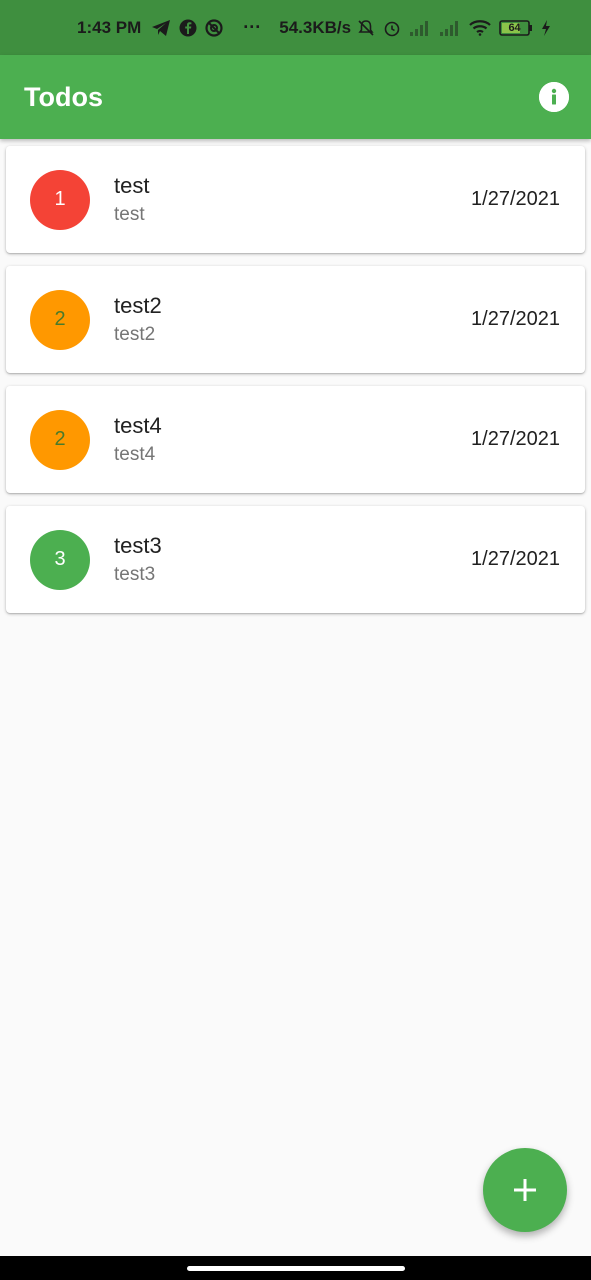 The width and height of the screenshot is (591, 1280). I want to click on add-todo-button, so click(525, 1190).